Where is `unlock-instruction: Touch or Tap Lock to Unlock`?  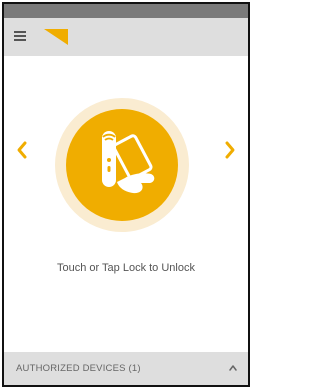
unlock-instruction: Touch or Tap Lock to Unlock is located at coordinates (126, 268).